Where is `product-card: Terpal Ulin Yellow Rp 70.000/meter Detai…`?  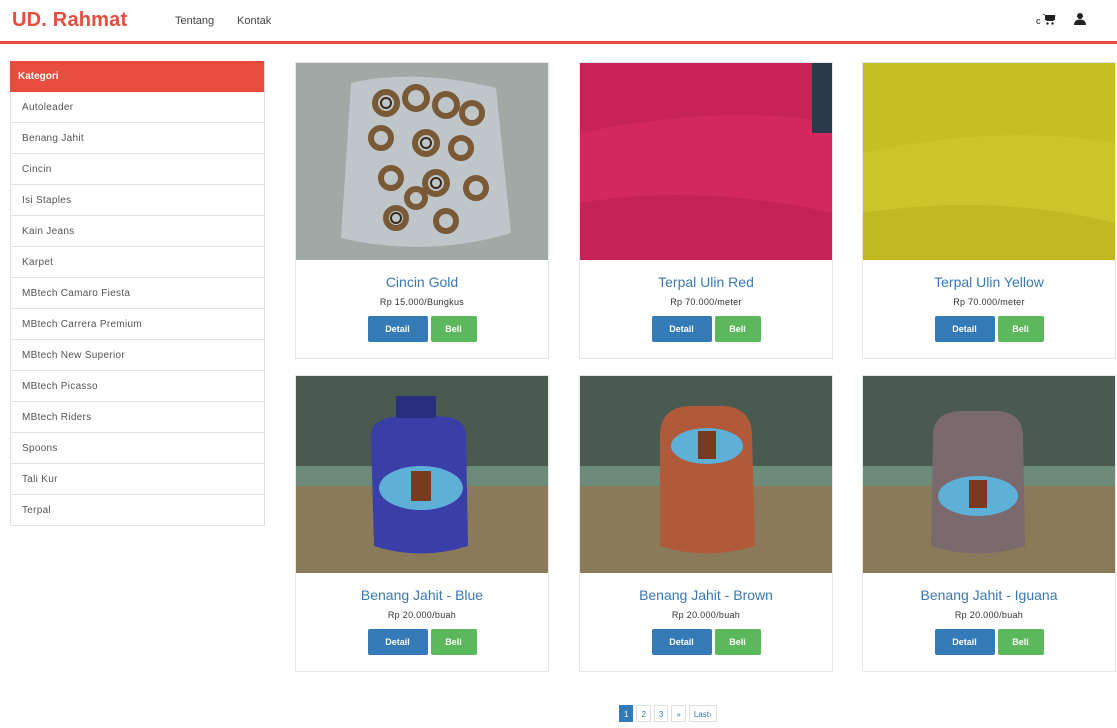 product-card: Terpal Ulin Yellow Rp 70.000/meter Detai… is located at coordinates (989, 210).